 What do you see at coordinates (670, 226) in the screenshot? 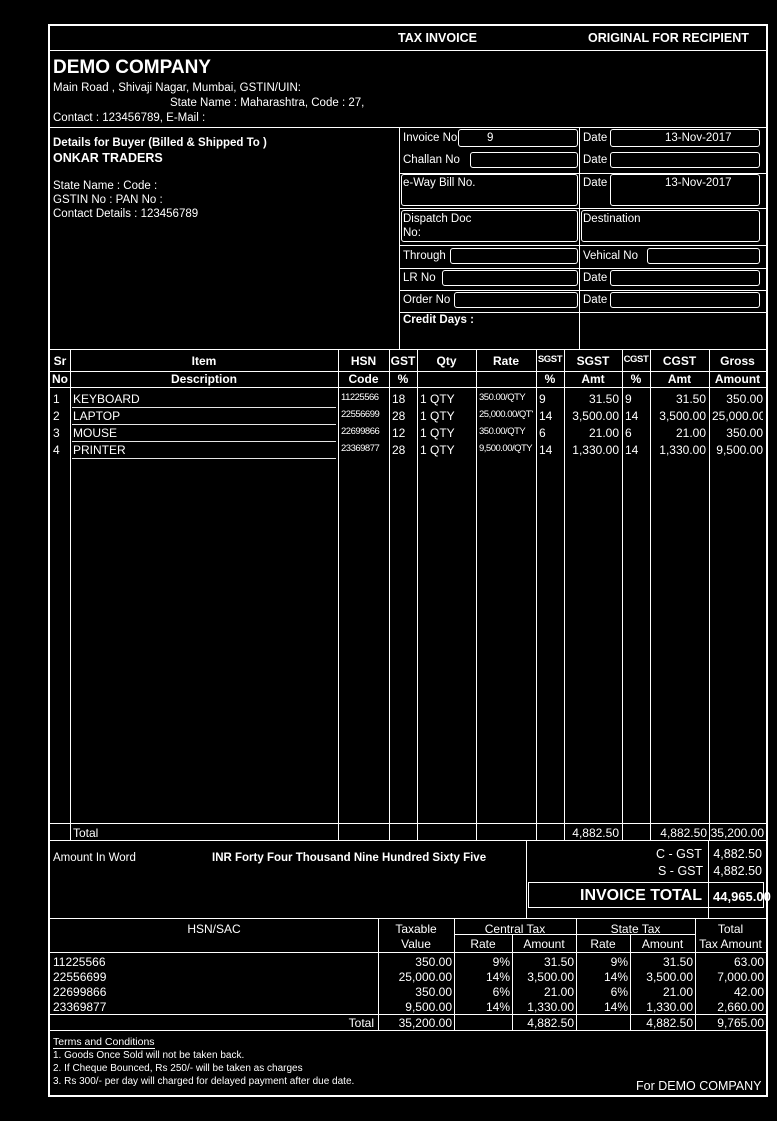
I see `destination-field` at bounding box center [670, 226].